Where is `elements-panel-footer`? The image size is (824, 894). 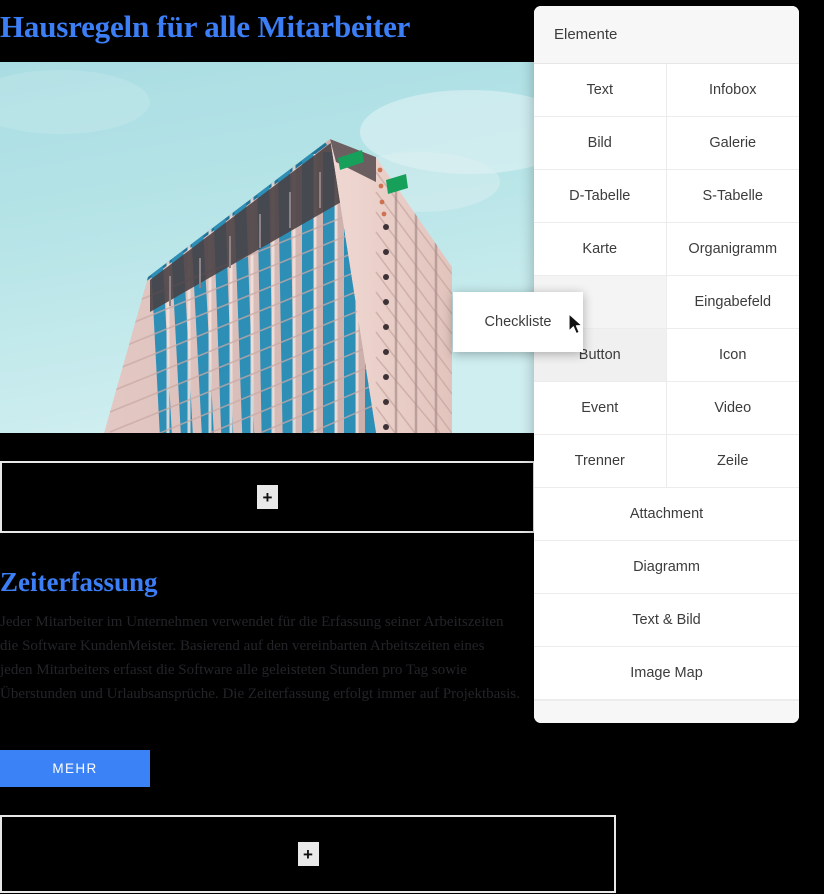 elements-panel-footer is located at coordinates (666, 711).